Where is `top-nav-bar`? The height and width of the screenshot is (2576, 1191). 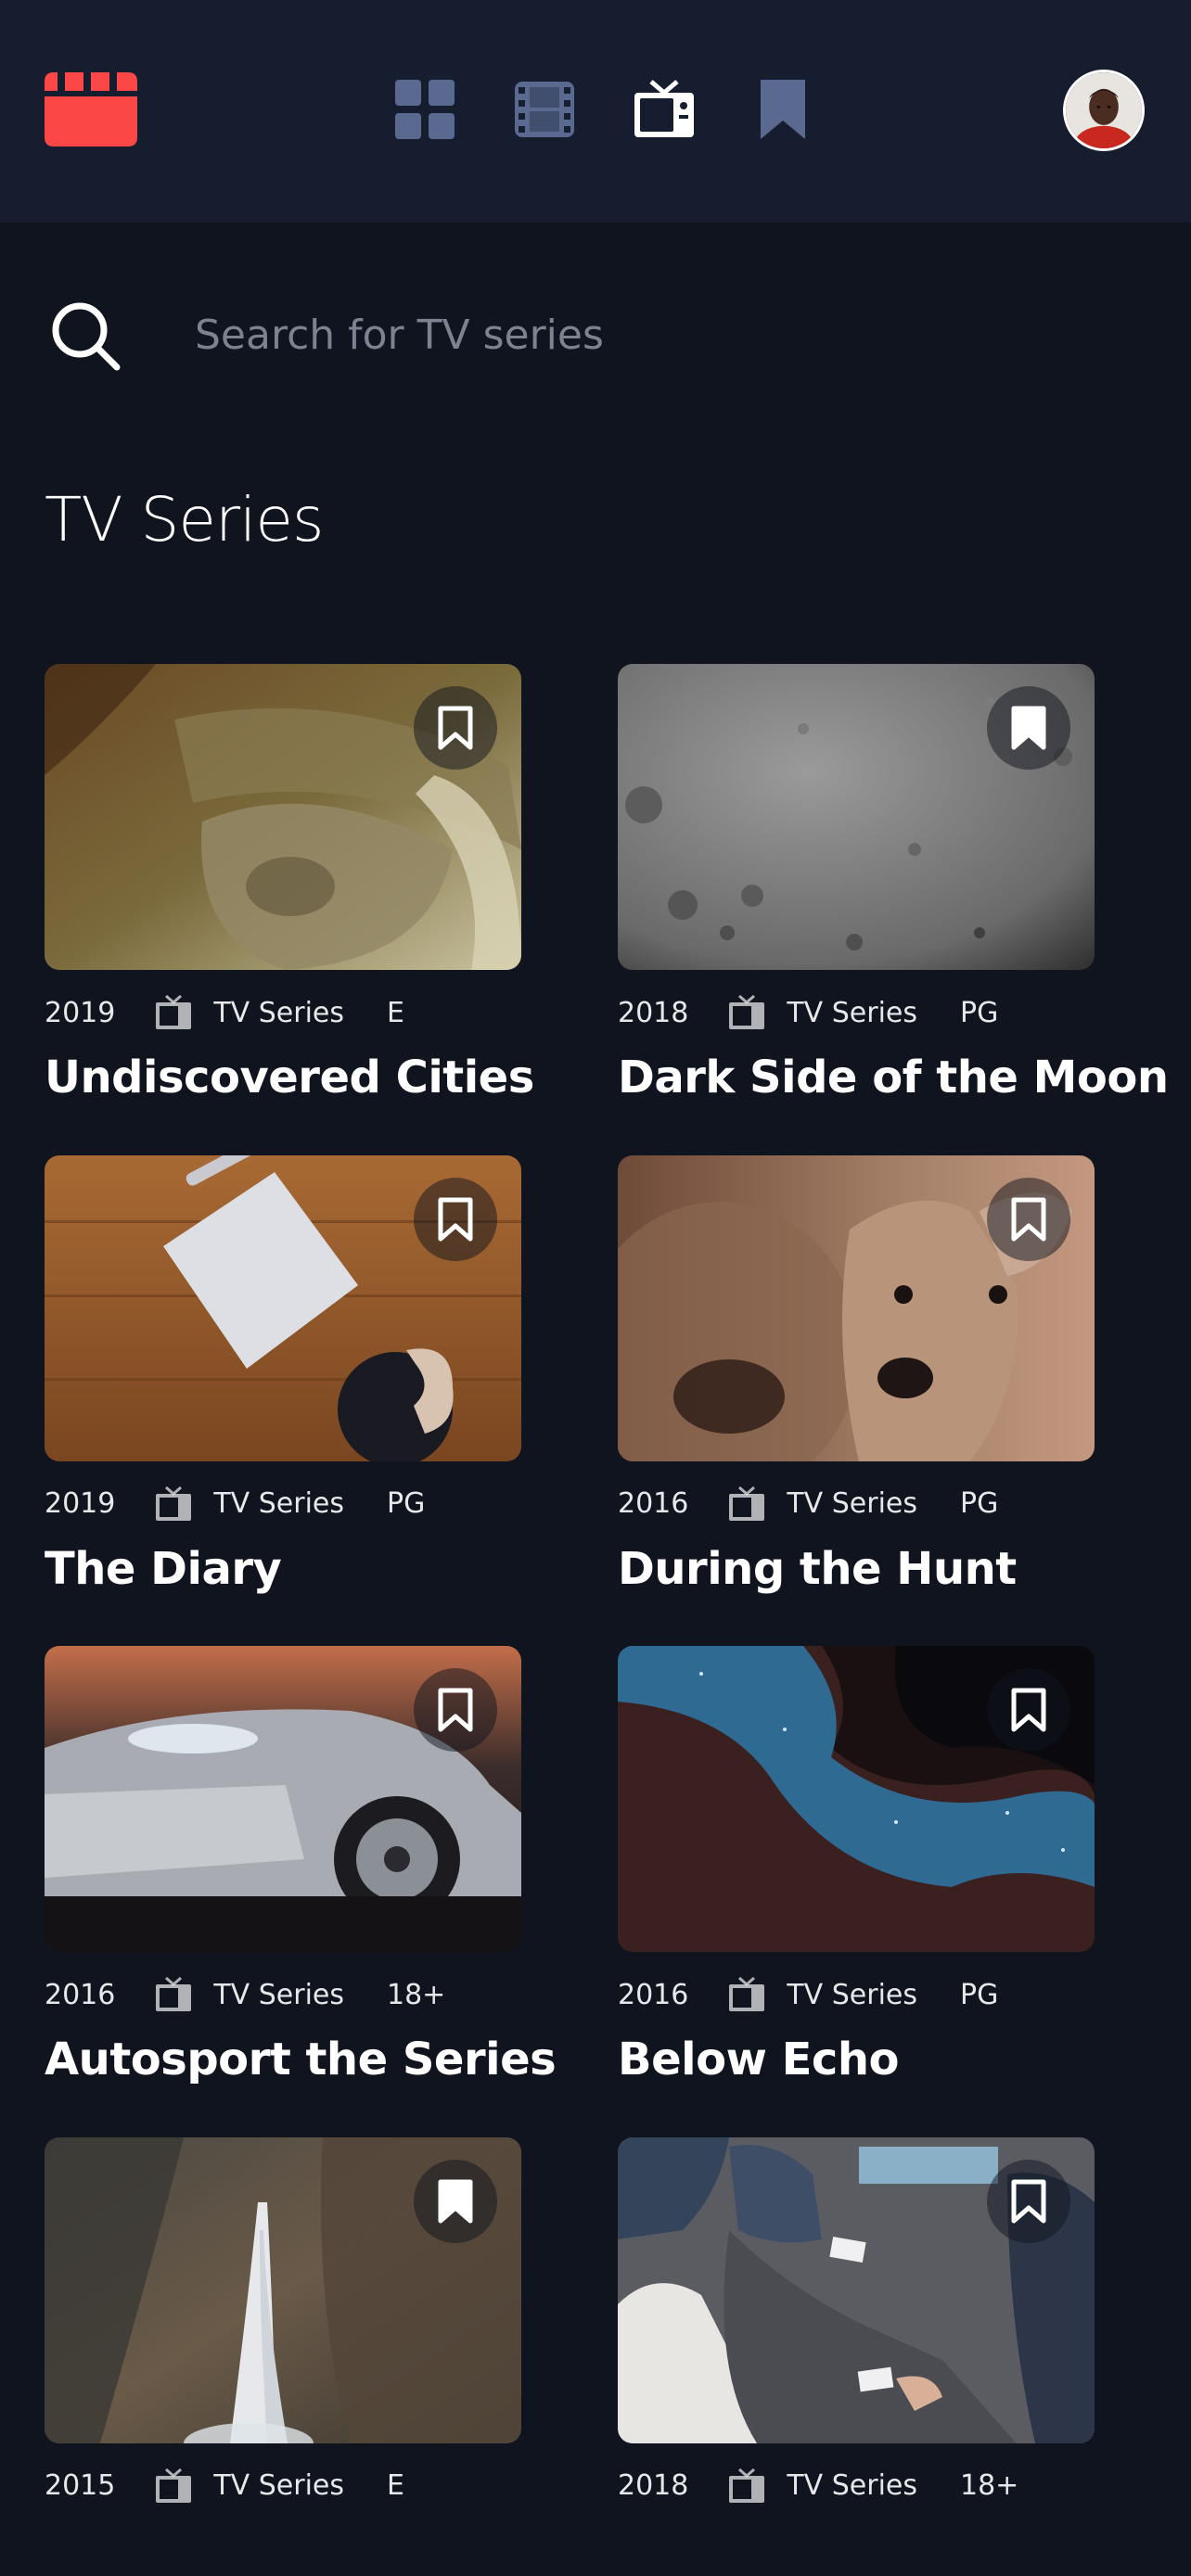
top-nav-bar is located at coordinates (595, 112).